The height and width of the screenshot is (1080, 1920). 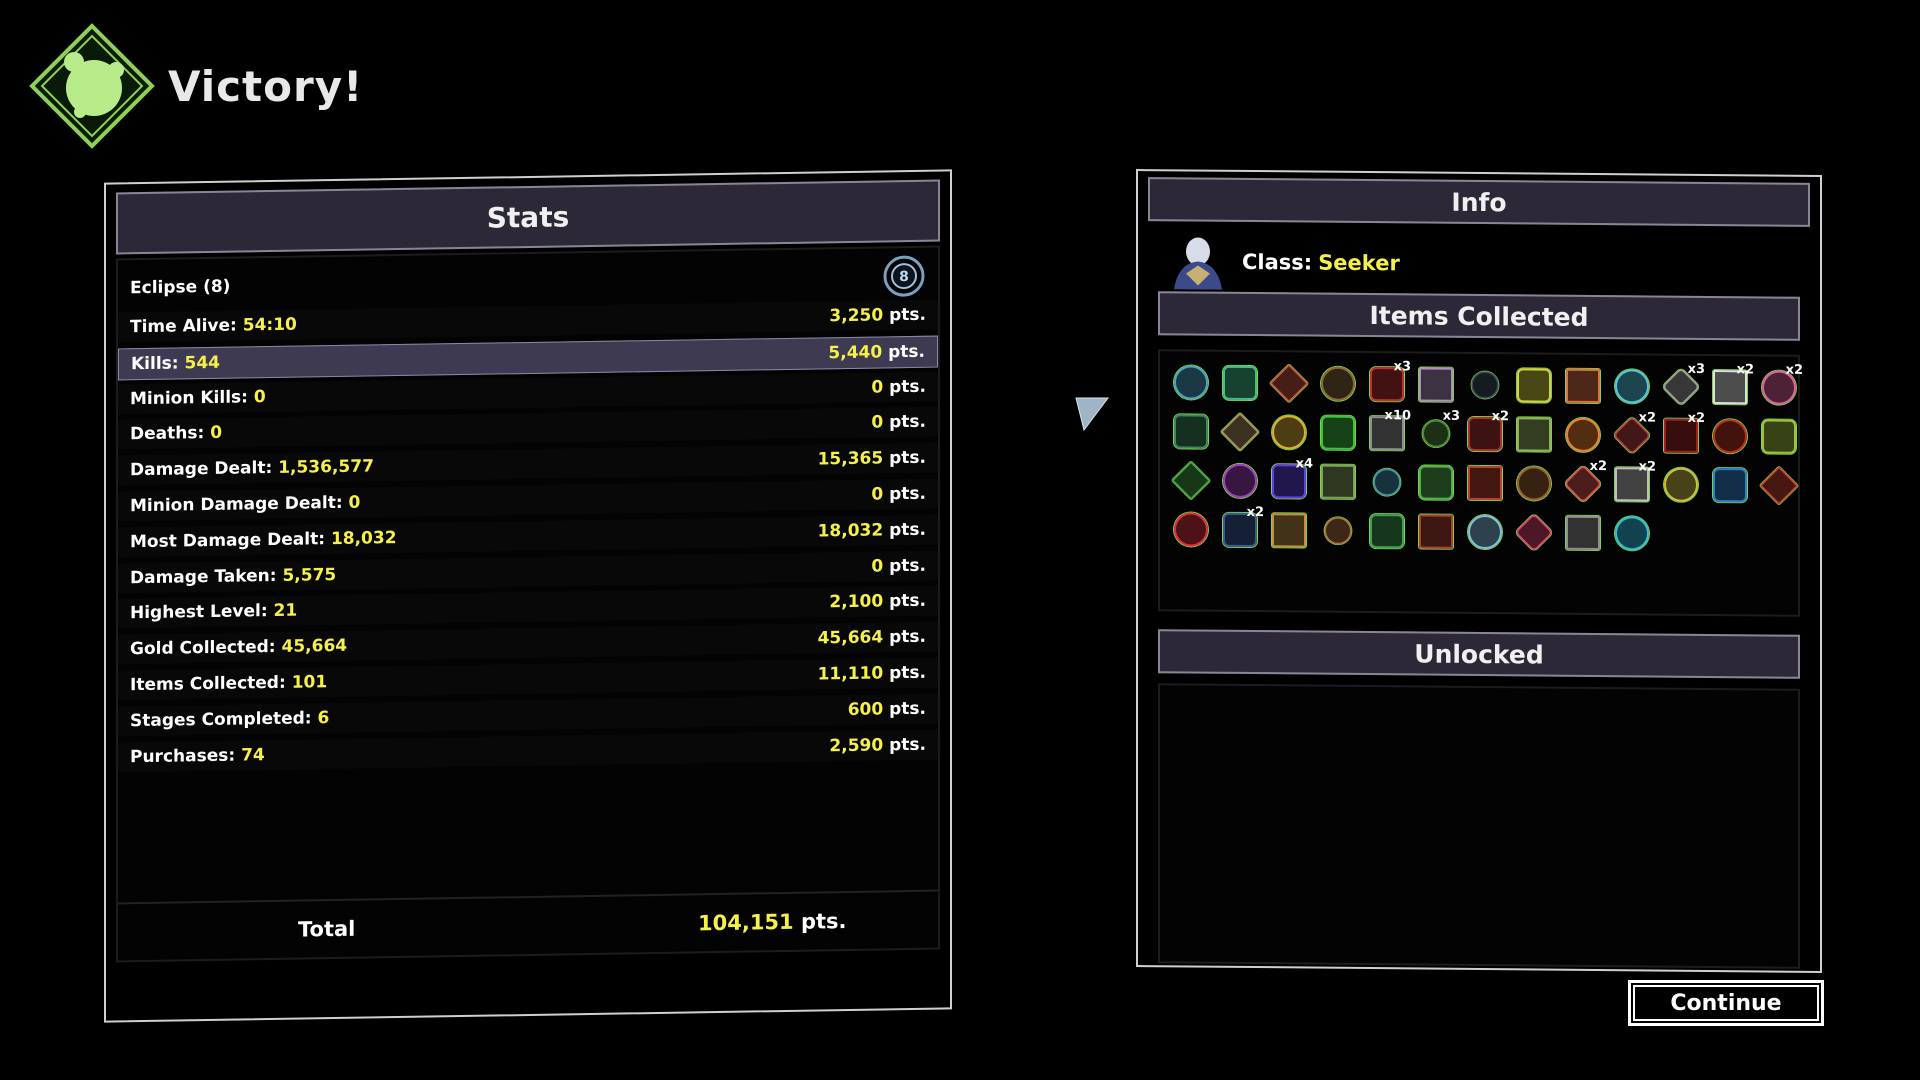 What do you see at coordinates (233, 576) in the screenshot?
I see `stat-label: Damage Taken: 5,575` at bounding box center [233, 576].